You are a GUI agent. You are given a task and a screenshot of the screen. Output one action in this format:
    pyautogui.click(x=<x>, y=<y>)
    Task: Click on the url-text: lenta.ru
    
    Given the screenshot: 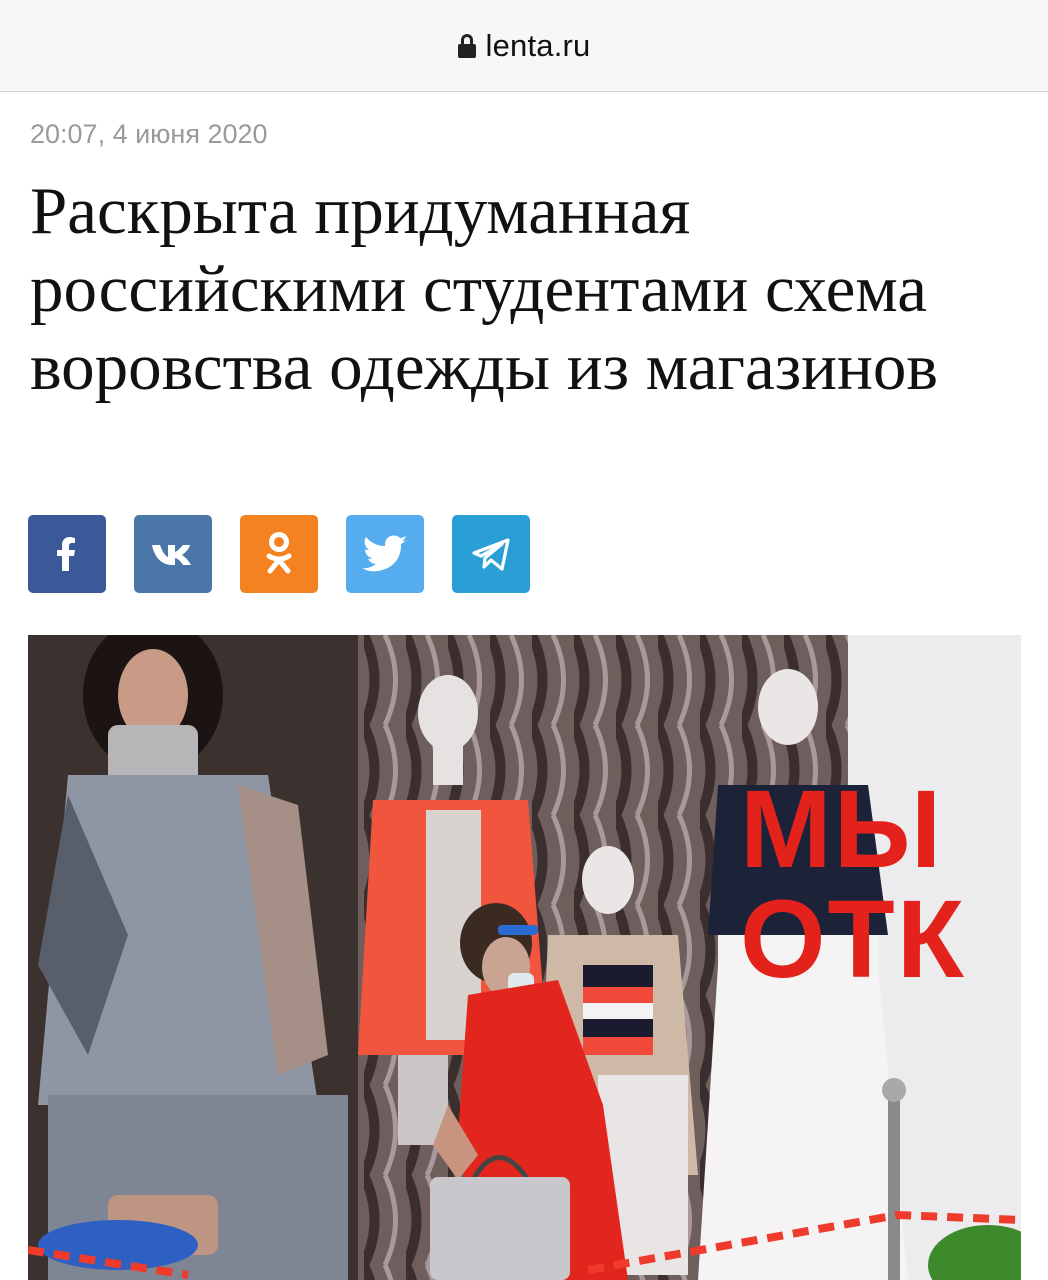 What is the action you would take?
    pyautogui.click(x=538, y=45)
    